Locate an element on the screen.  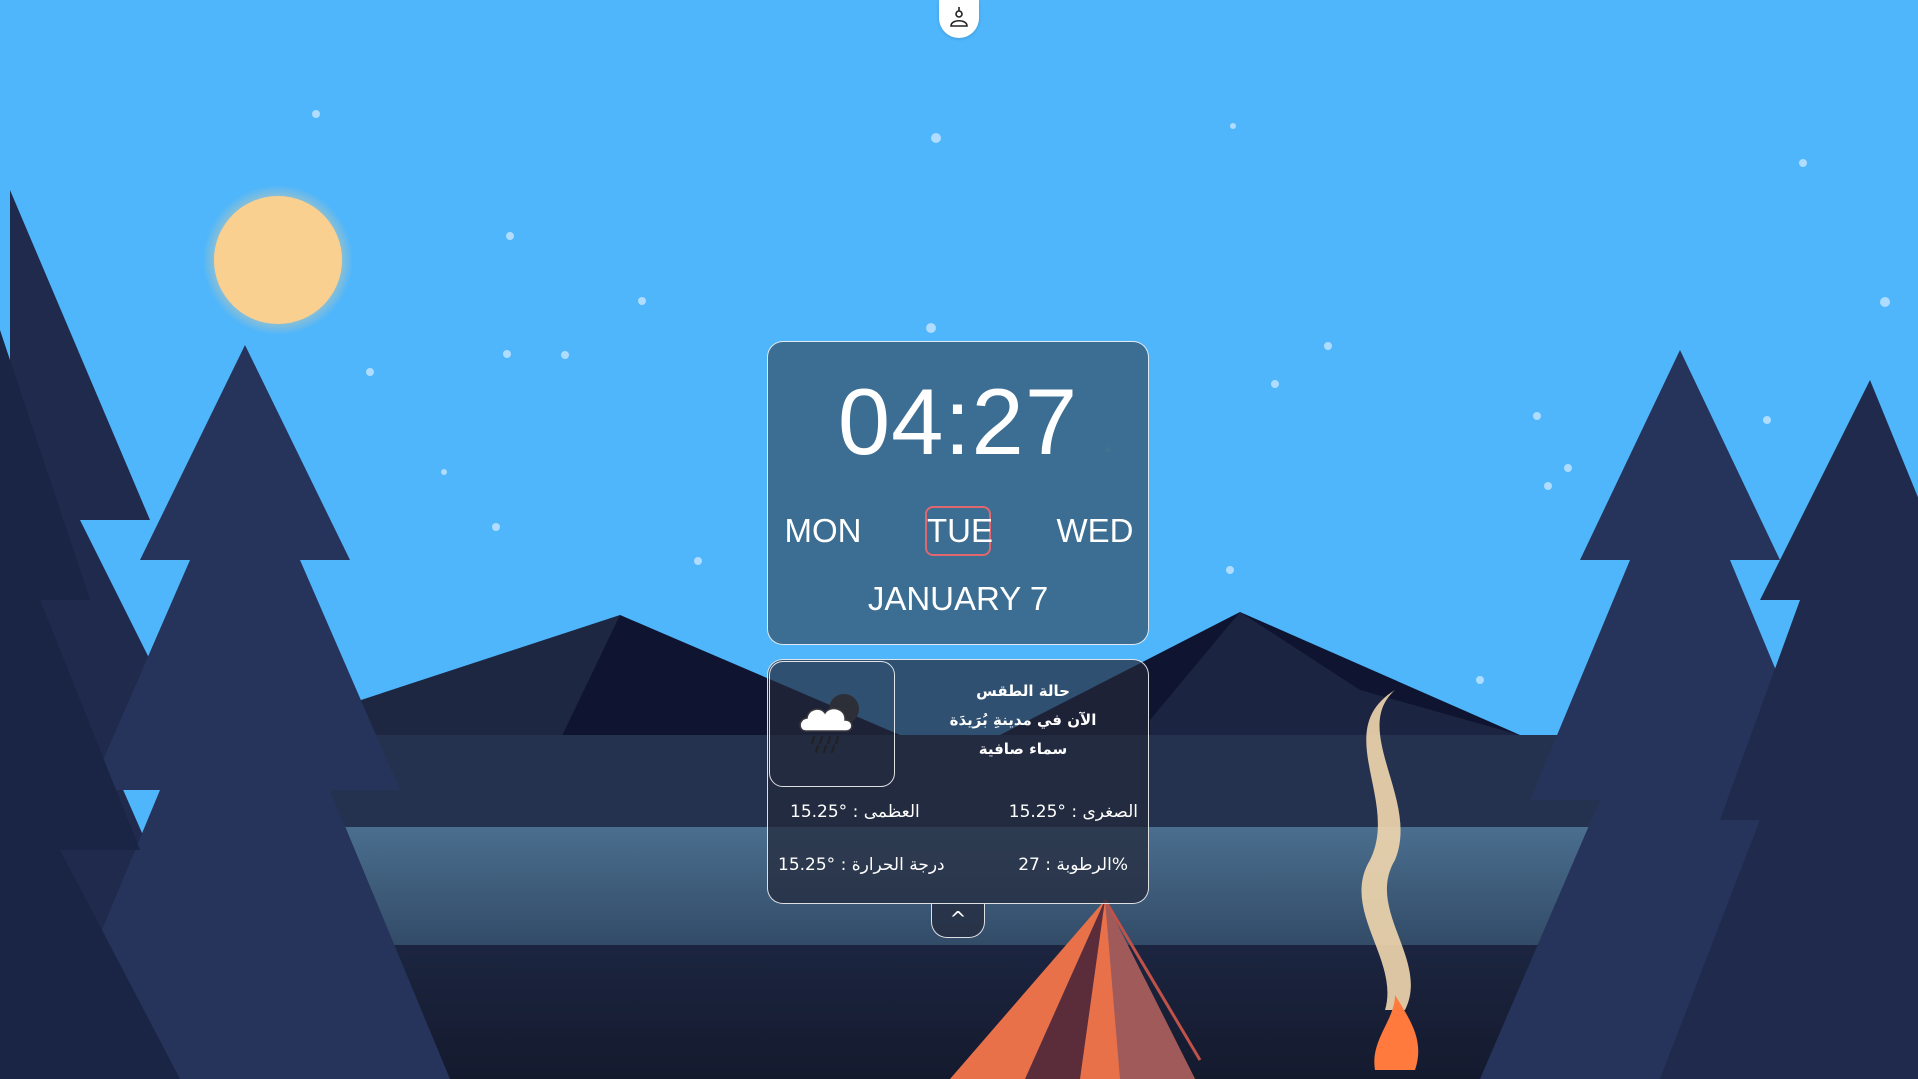
clock-card: 04:27 MON TUE WED JANUARY 7 is located at coordinates (958, 493).